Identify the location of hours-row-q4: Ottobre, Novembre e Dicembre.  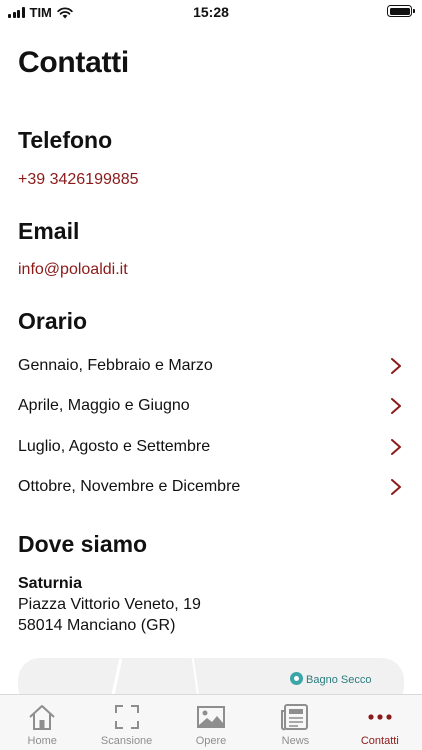
(211, 487).